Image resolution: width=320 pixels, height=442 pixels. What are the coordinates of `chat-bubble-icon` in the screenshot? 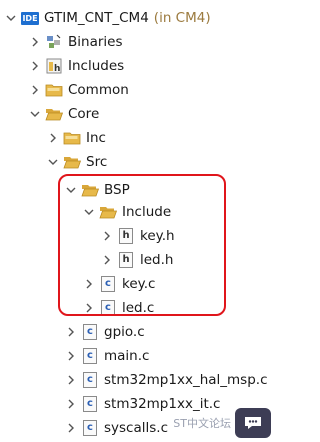 It's located at (253, 423).